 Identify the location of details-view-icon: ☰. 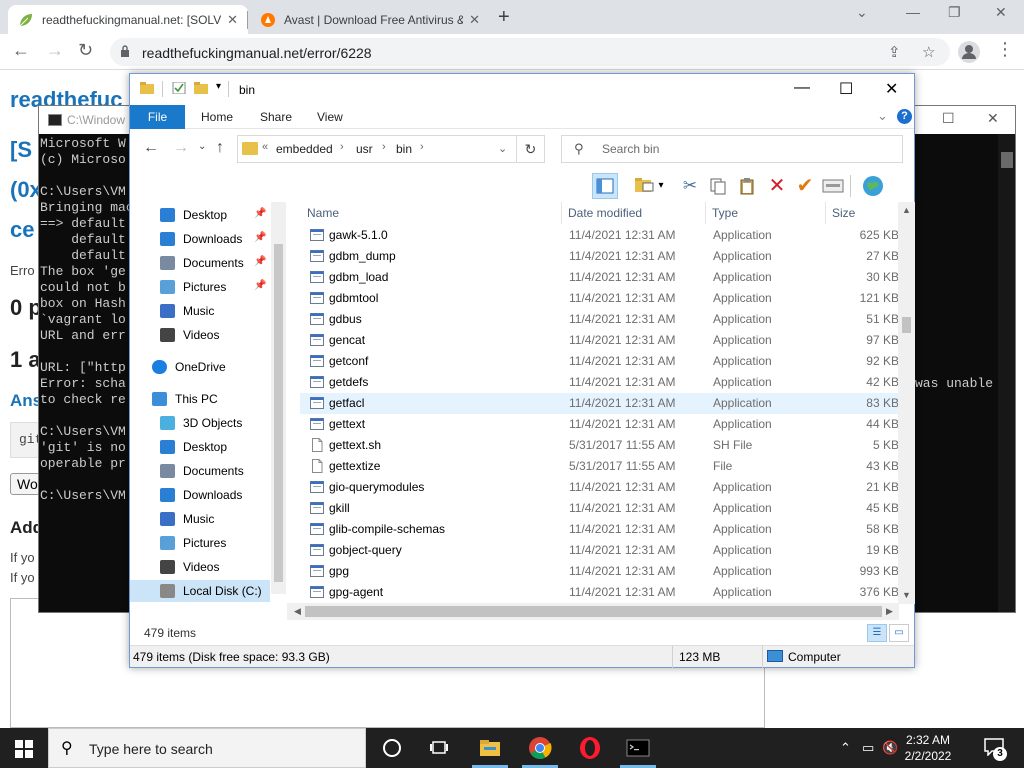
(877, 633).